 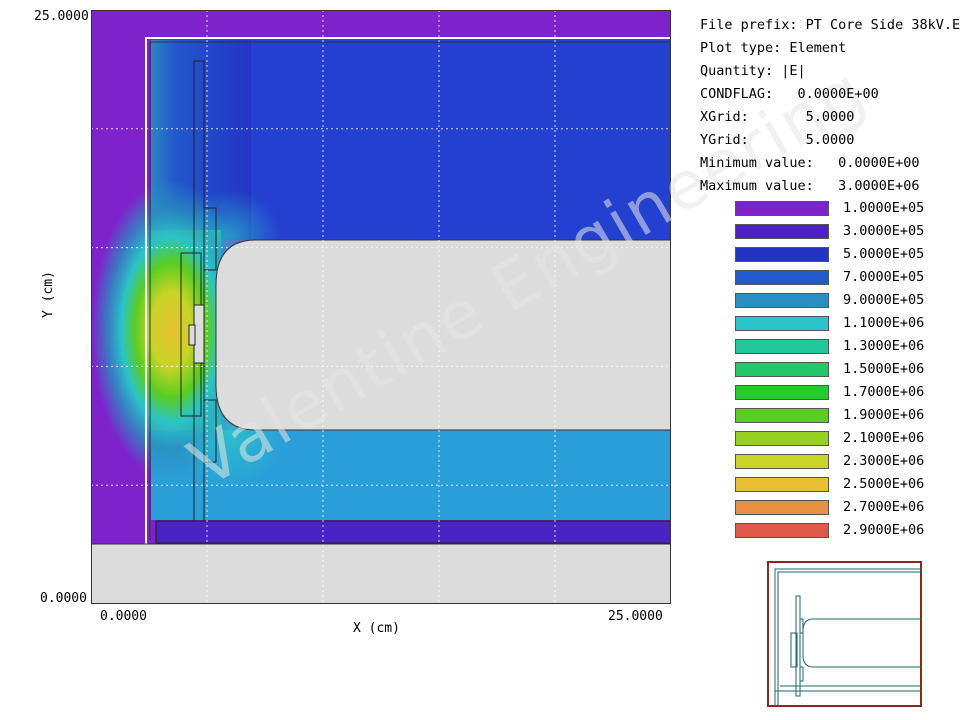 I want to click on legend-label: 1.1000E+06, so click(x=884, y=323).